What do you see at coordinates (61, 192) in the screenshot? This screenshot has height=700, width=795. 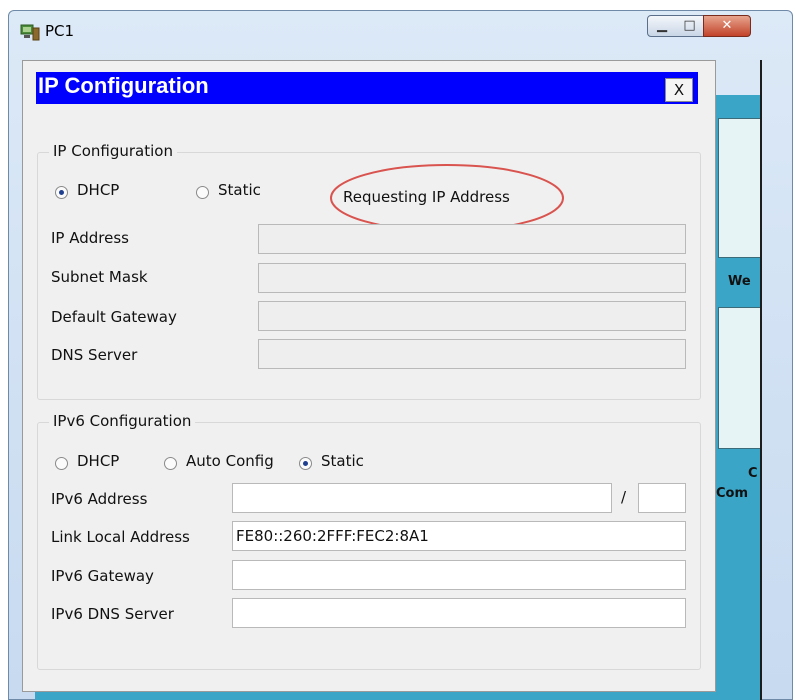 I see `ipv4-dhcp-radio` at bounding box center [61, 192].